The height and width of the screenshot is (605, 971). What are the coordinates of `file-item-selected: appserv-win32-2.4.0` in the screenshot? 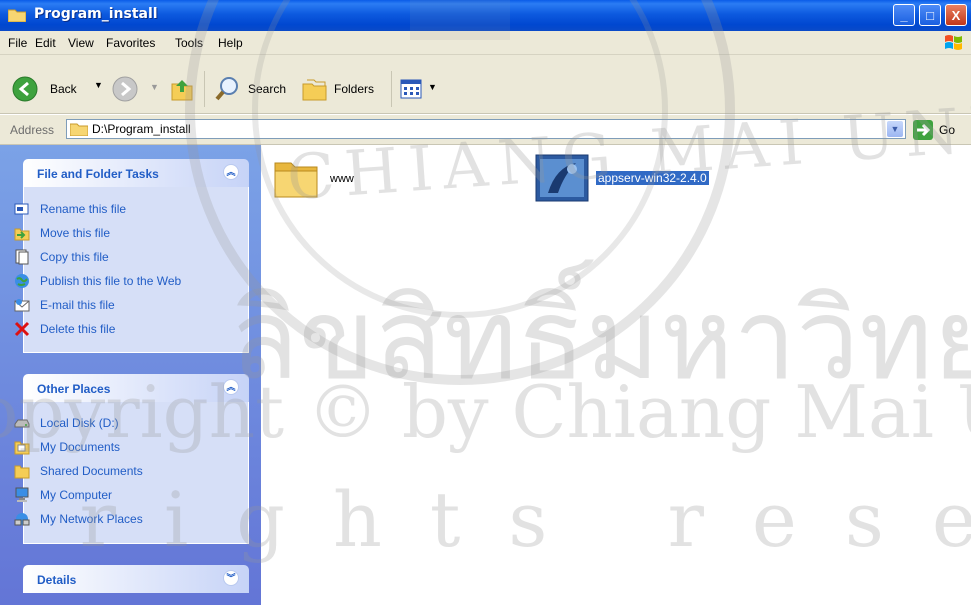 It's located at (632, 181).